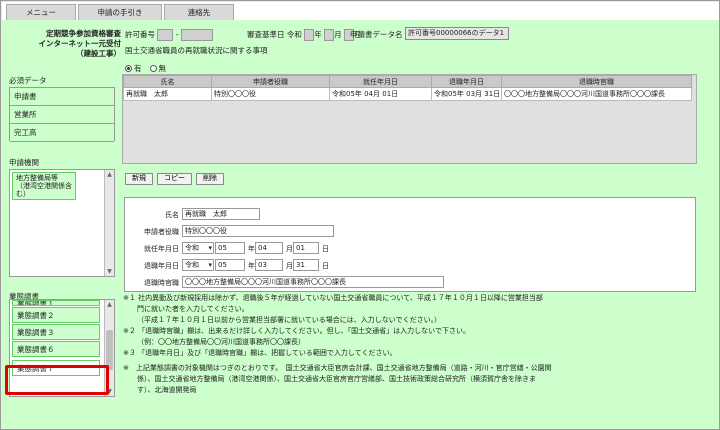  Describe the element at coordinates (270, 94) in the screenshot. I see `table-cell: 特別〇〇〇役` at that location.